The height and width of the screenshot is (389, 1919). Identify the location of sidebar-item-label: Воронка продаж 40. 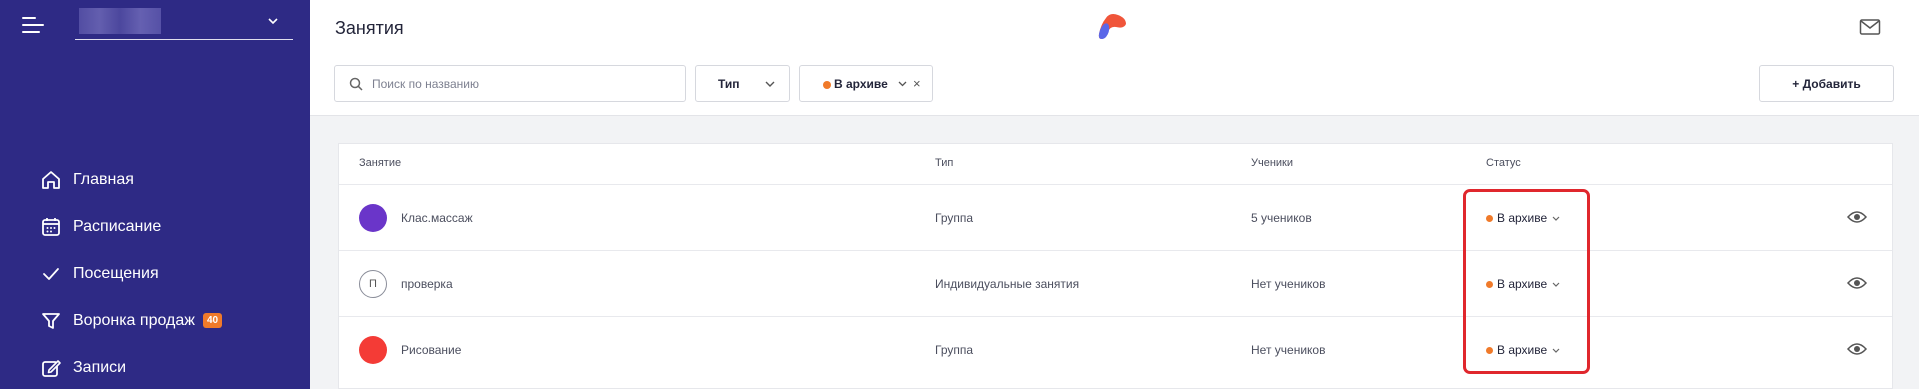
(148, 321).